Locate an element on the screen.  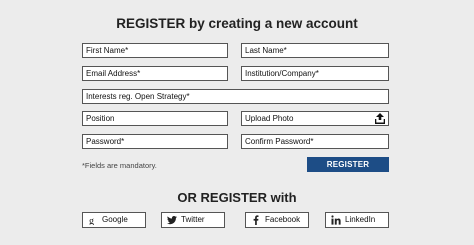
first-name-field is located at coordinates (155, 50).